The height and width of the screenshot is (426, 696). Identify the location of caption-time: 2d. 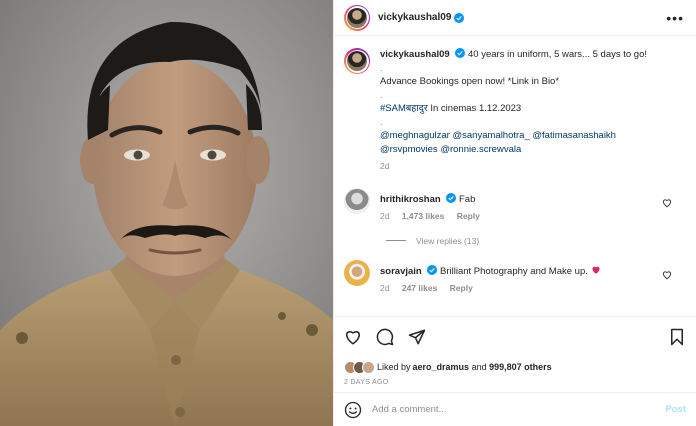
(384, 166).